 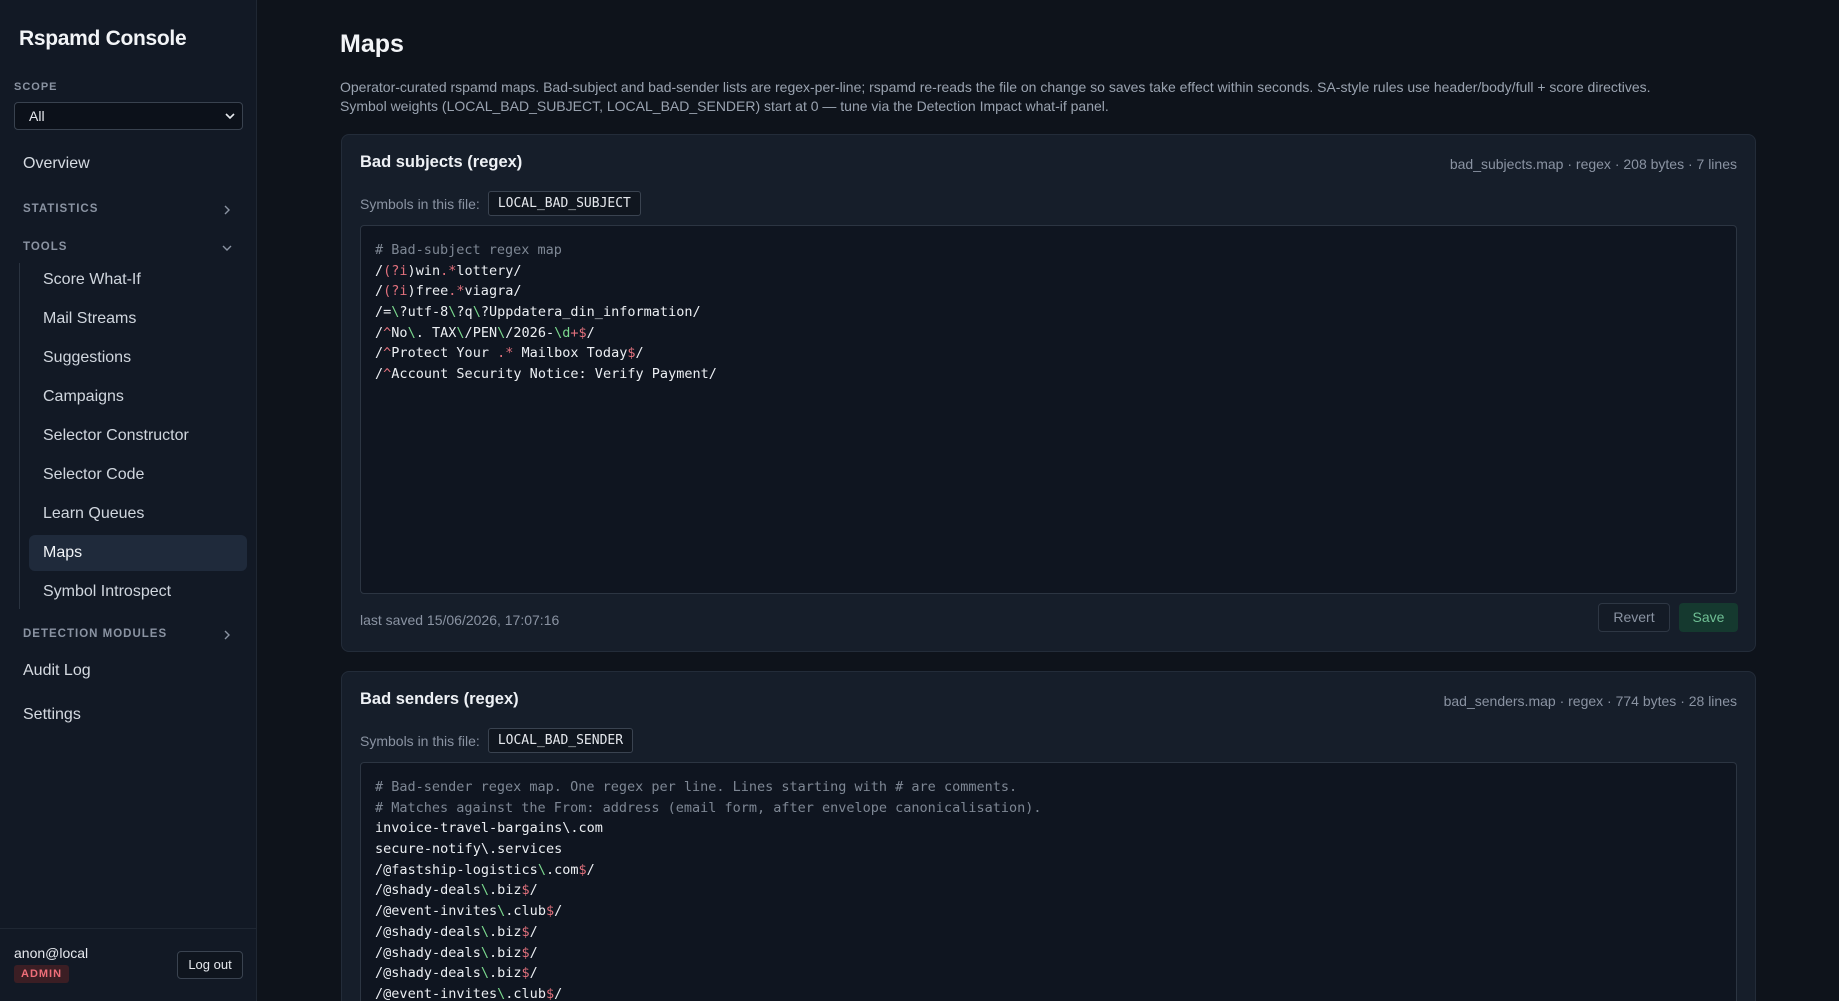 What do you see at coordinates (460, 620) in the screenshot?
I see `last-saved-text: last saved 15/06/2026, 17:07:16` at bounding box center [460, 620].